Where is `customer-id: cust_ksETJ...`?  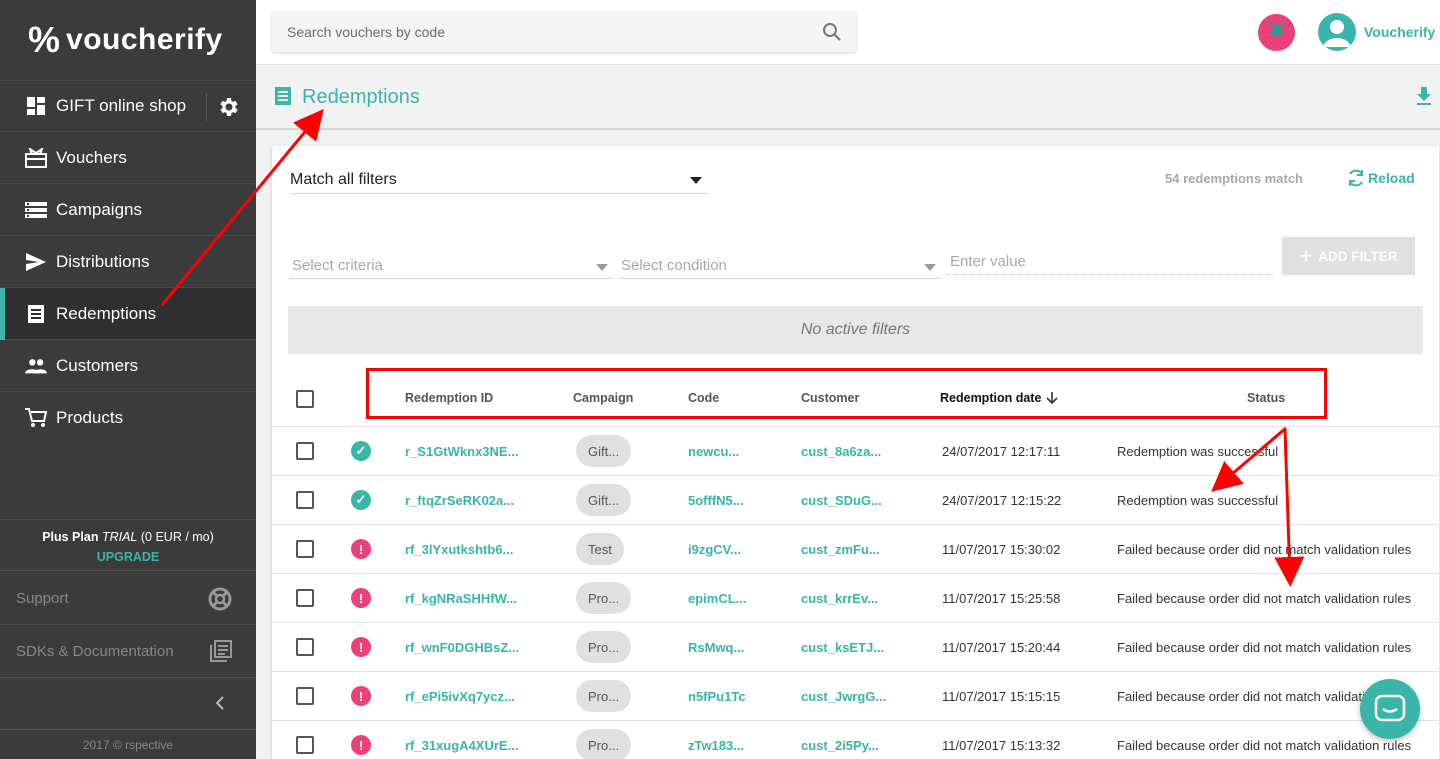
customer-id: cust_ksETJ... is located at coordinates (842, 647).